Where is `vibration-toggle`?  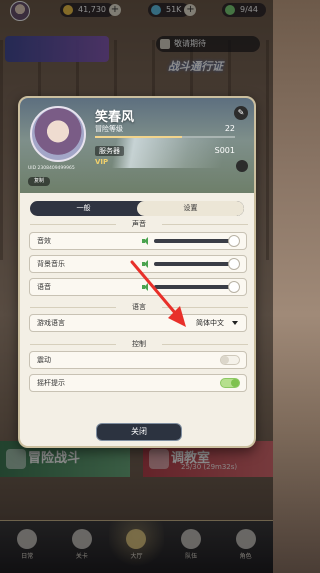 vibration-toggle is located at coordinates (230, 360).